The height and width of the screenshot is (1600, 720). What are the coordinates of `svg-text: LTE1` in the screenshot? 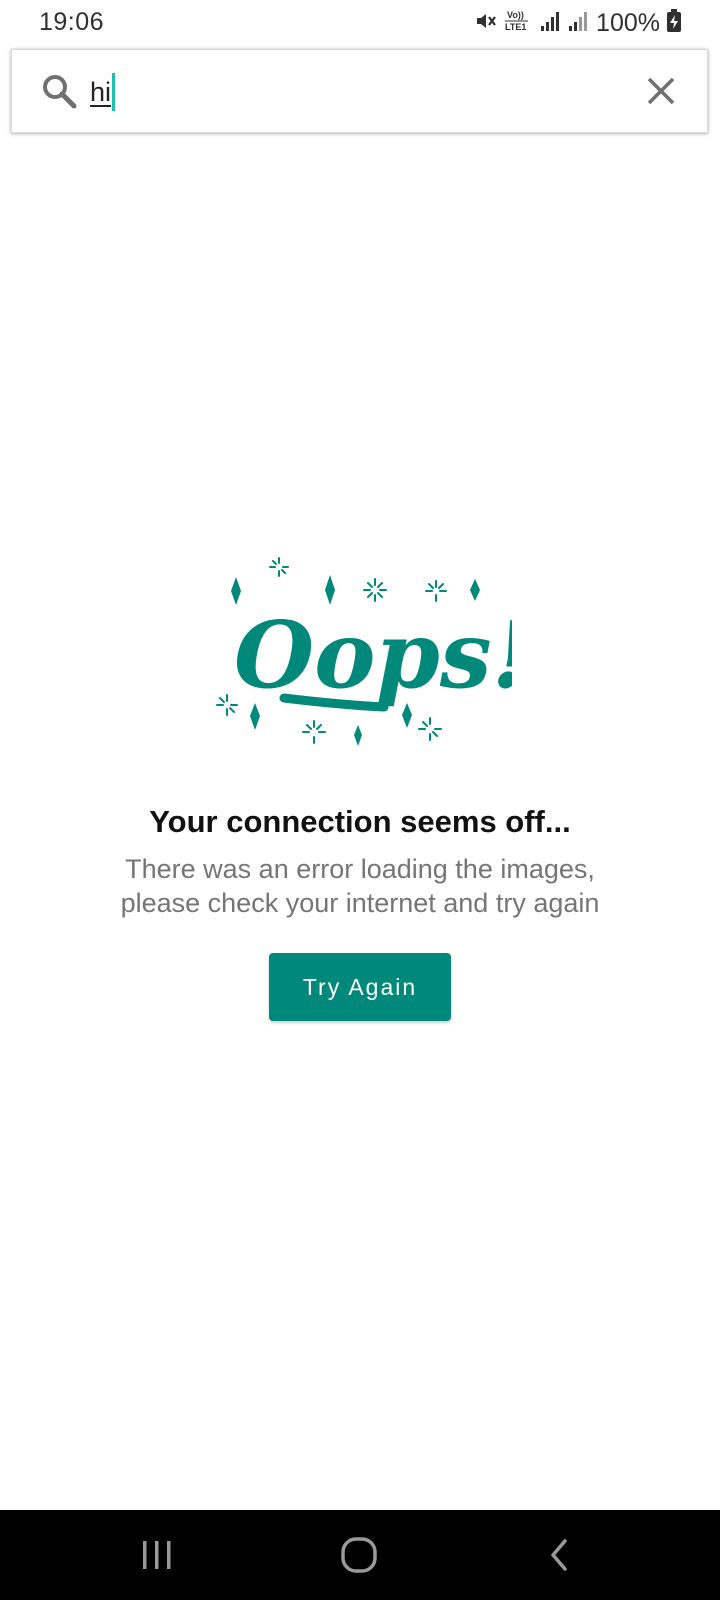 It's located at (515, 27).